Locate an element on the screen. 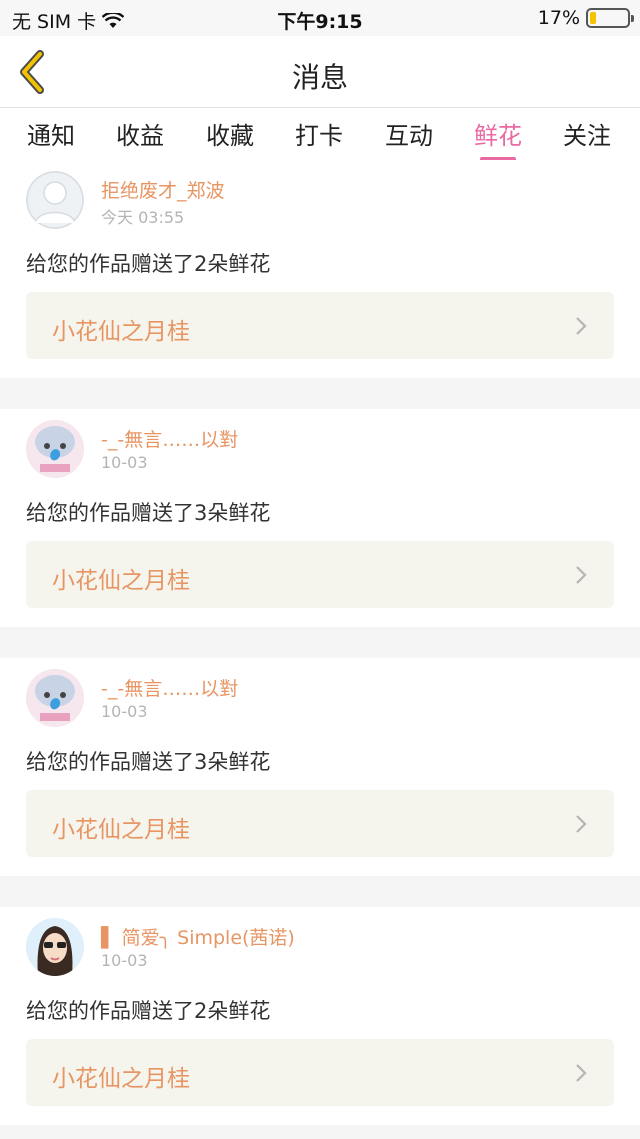 This screenshot has width=640, height=1139. tab-label: 通知 is located at coordinates (51, 136).